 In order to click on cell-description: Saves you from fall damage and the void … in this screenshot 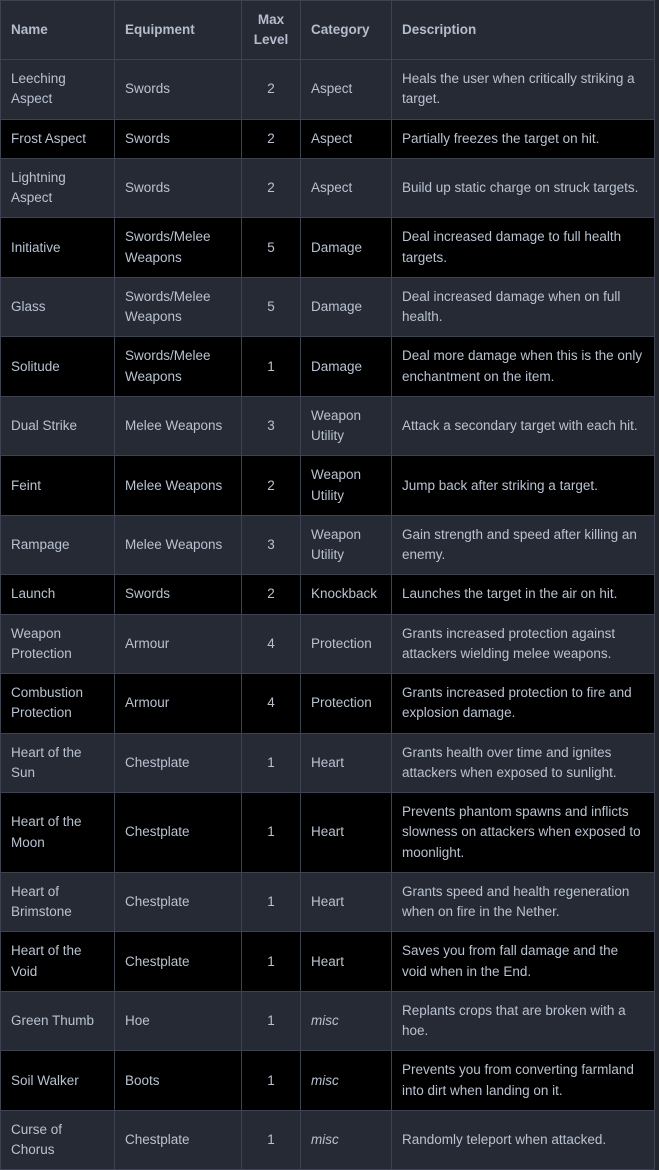, I will do `click(523, 961)`.